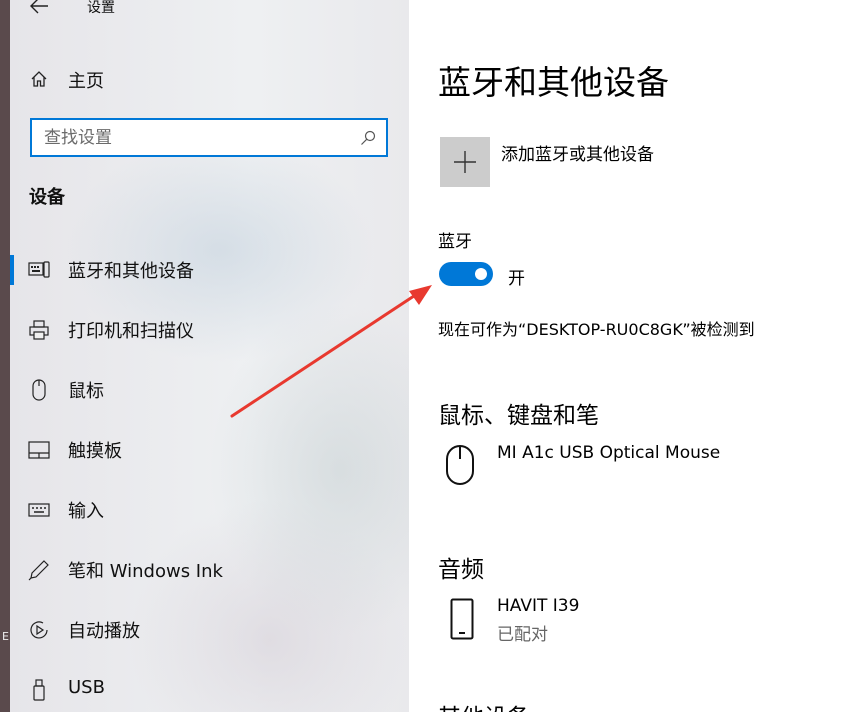  What do you see at coordinates (596, 329) in the screenshot?
I see `discoverable-text: 现在可作为“DESKTOP-RU0C8GK”被检测到` at bounding box center [596, 329].